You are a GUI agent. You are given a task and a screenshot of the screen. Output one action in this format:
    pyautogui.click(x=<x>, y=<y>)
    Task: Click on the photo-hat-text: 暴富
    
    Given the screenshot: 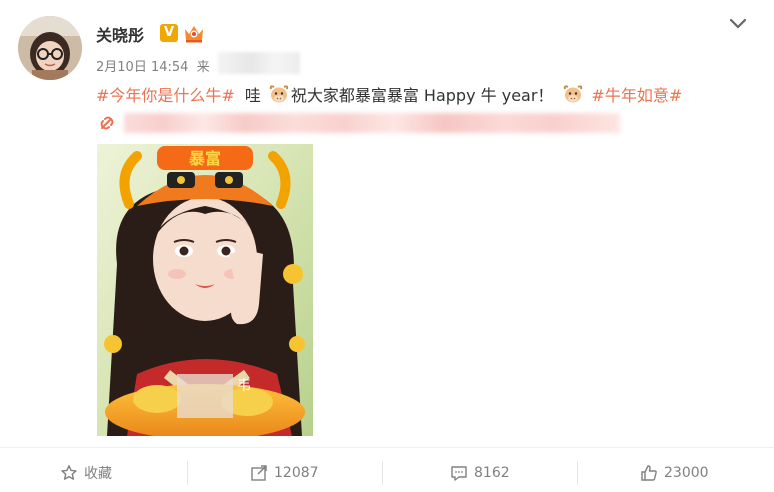 What is the action you would take?
    pyautogui.click(x=204, y=158)
    